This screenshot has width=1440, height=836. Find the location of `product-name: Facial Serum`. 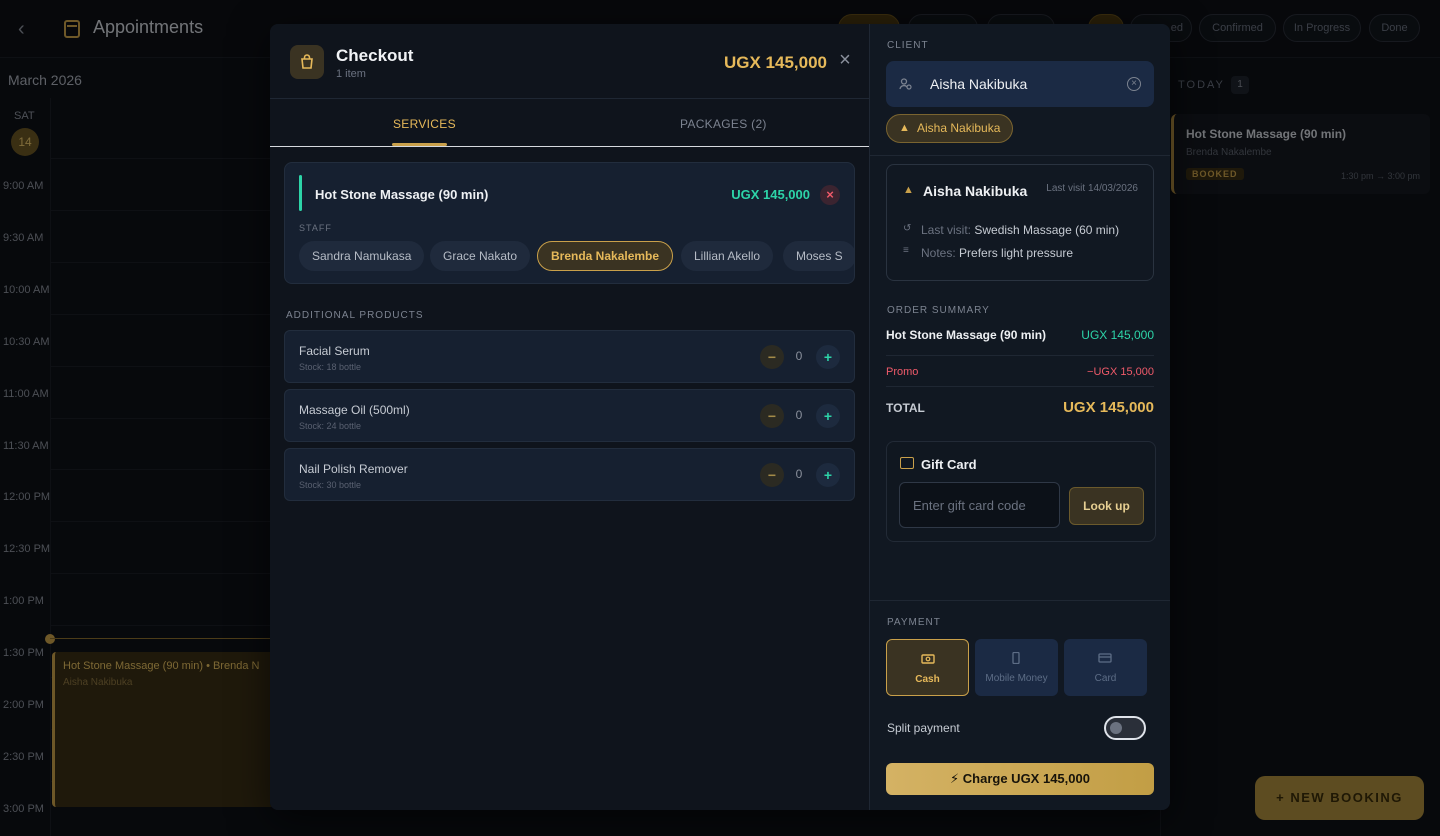

product-name: Facial Serum is located at coordinates (334, 351).